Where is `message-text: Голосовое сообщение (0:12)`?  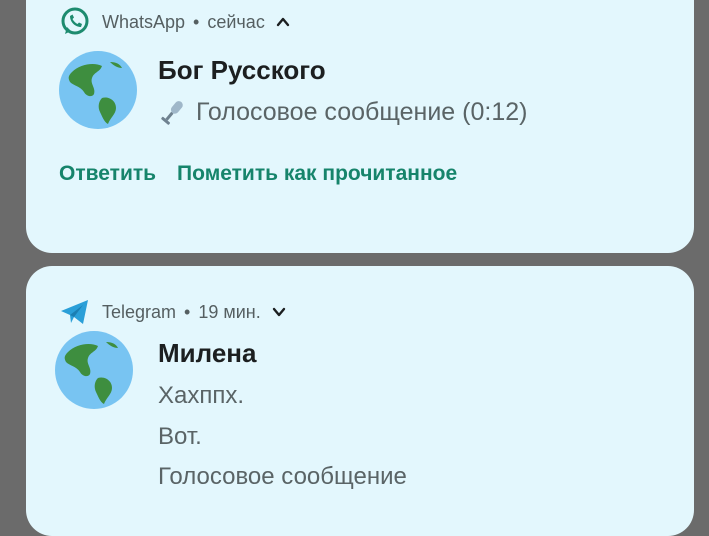 message-text: Голосовое сообщение (0:12) is located at coordinates (362, 111).